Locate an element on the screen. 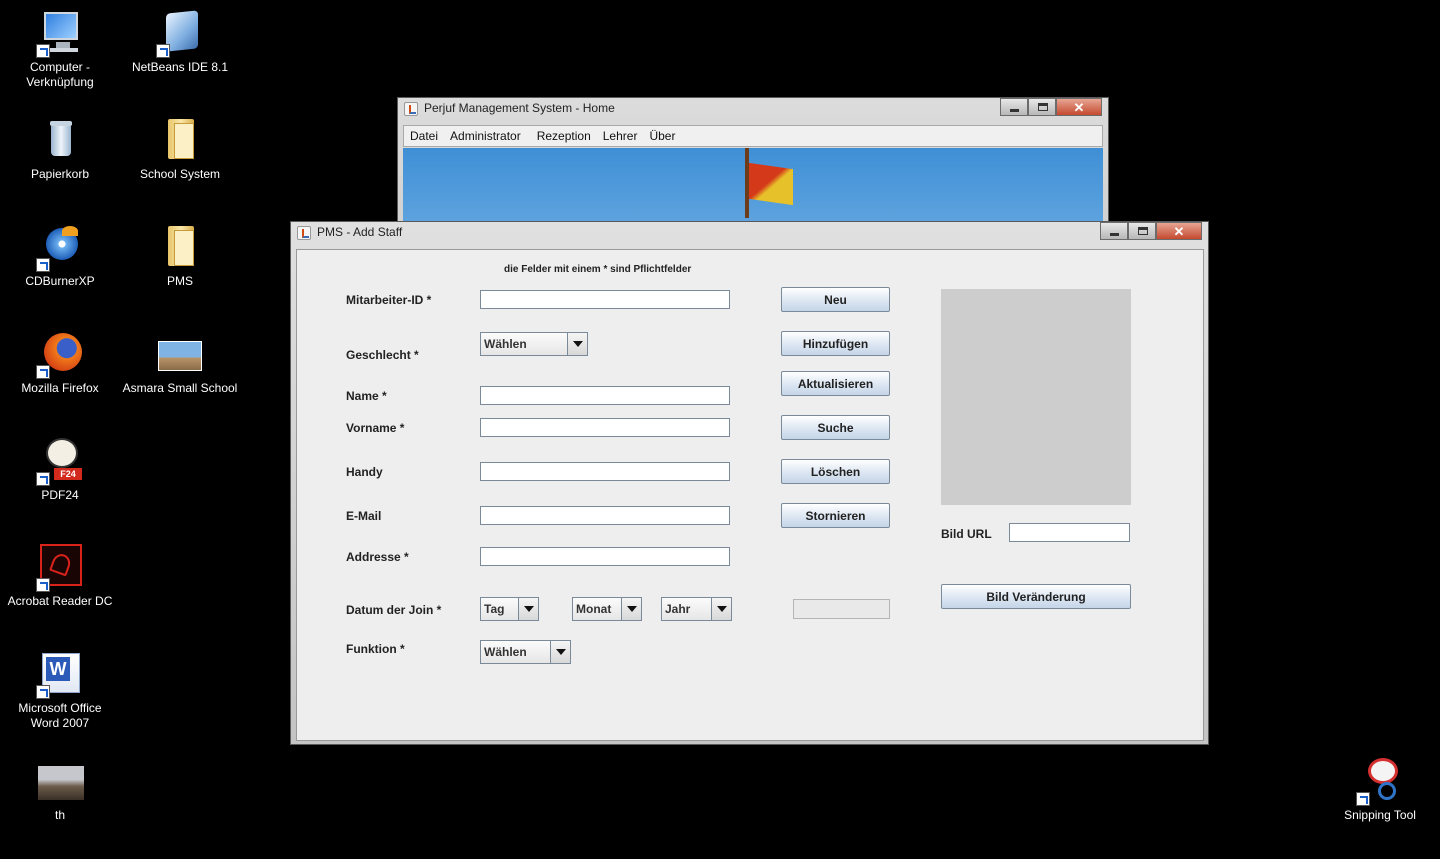 The width and height of the screenshot is (1440, 859). month-select-value: Monat is located at coordinates (594, 609).